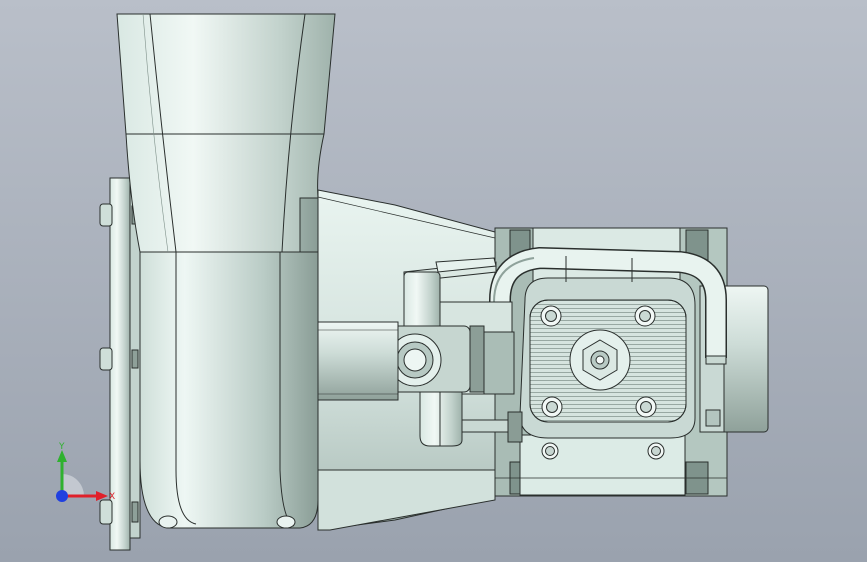 The width and height of the screenshot is (867, 562). Describe the element at coordinates (600, 360) in the screenshot. I see `center-nut` at that location.